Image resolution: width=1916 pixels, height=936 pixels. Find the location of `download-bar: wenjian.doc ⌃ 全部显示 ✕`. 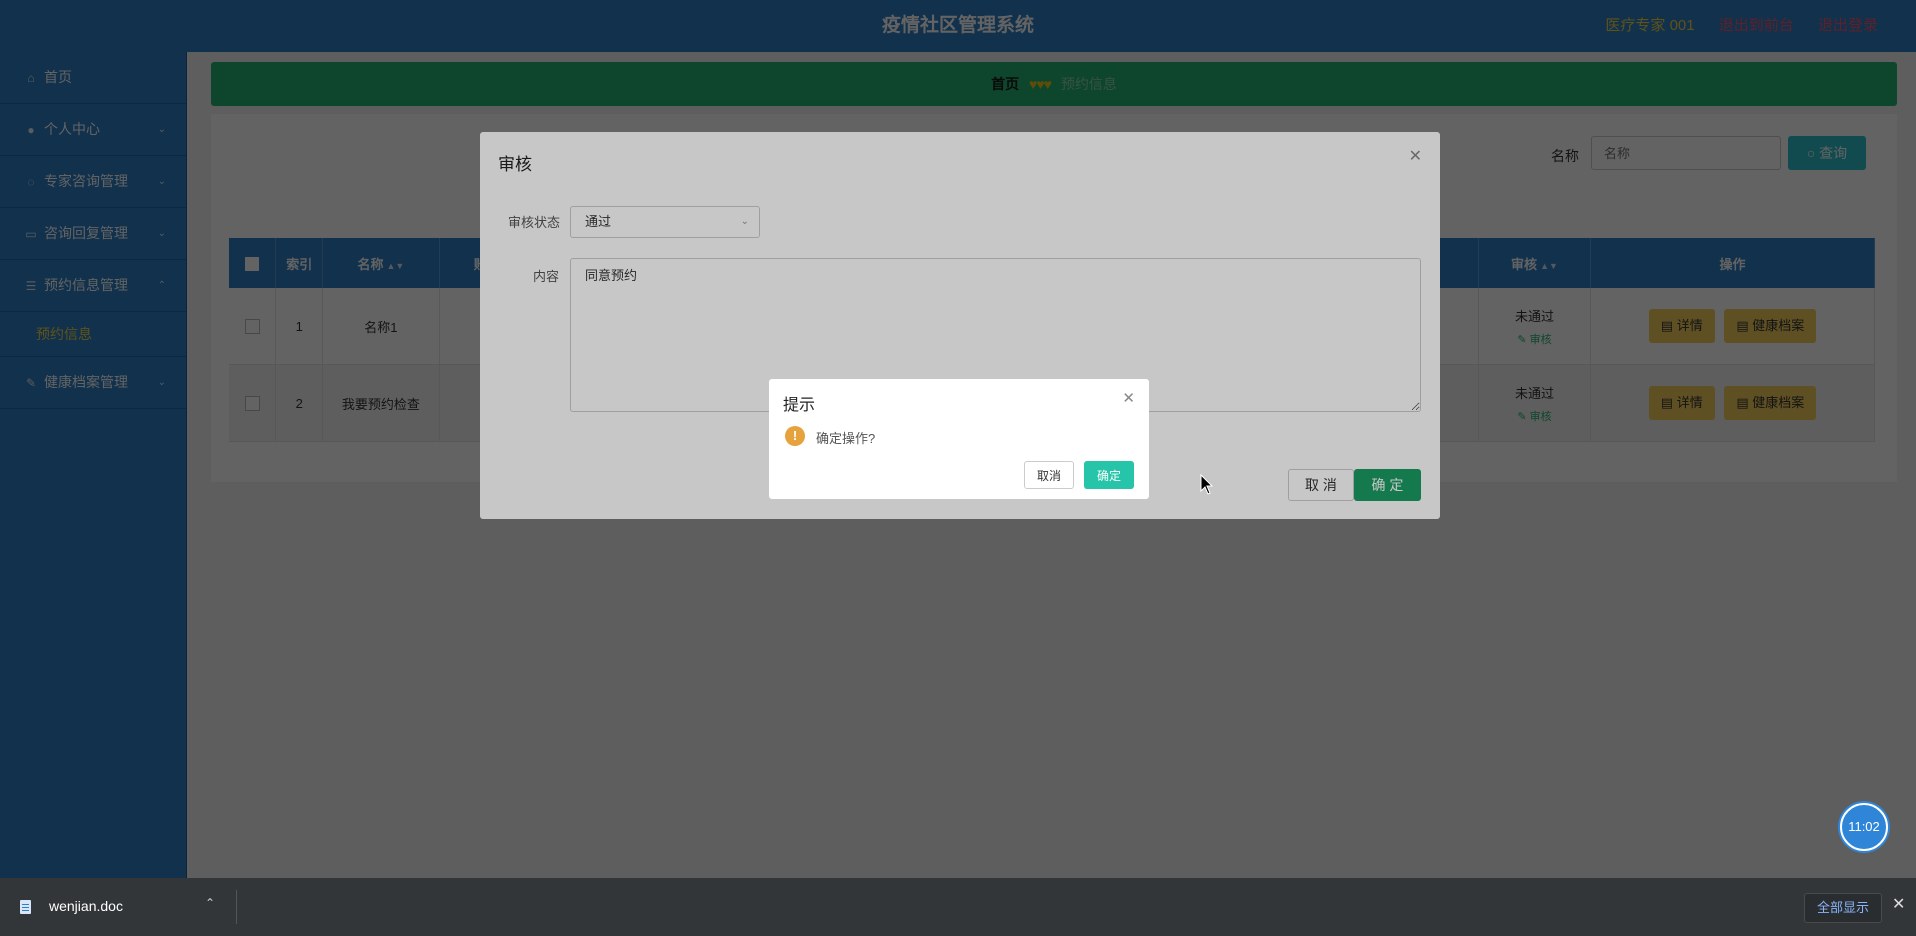

download-bar: wenjian.doc ⌃ 全部显示 ✕ is located at coordinates (958, 907).